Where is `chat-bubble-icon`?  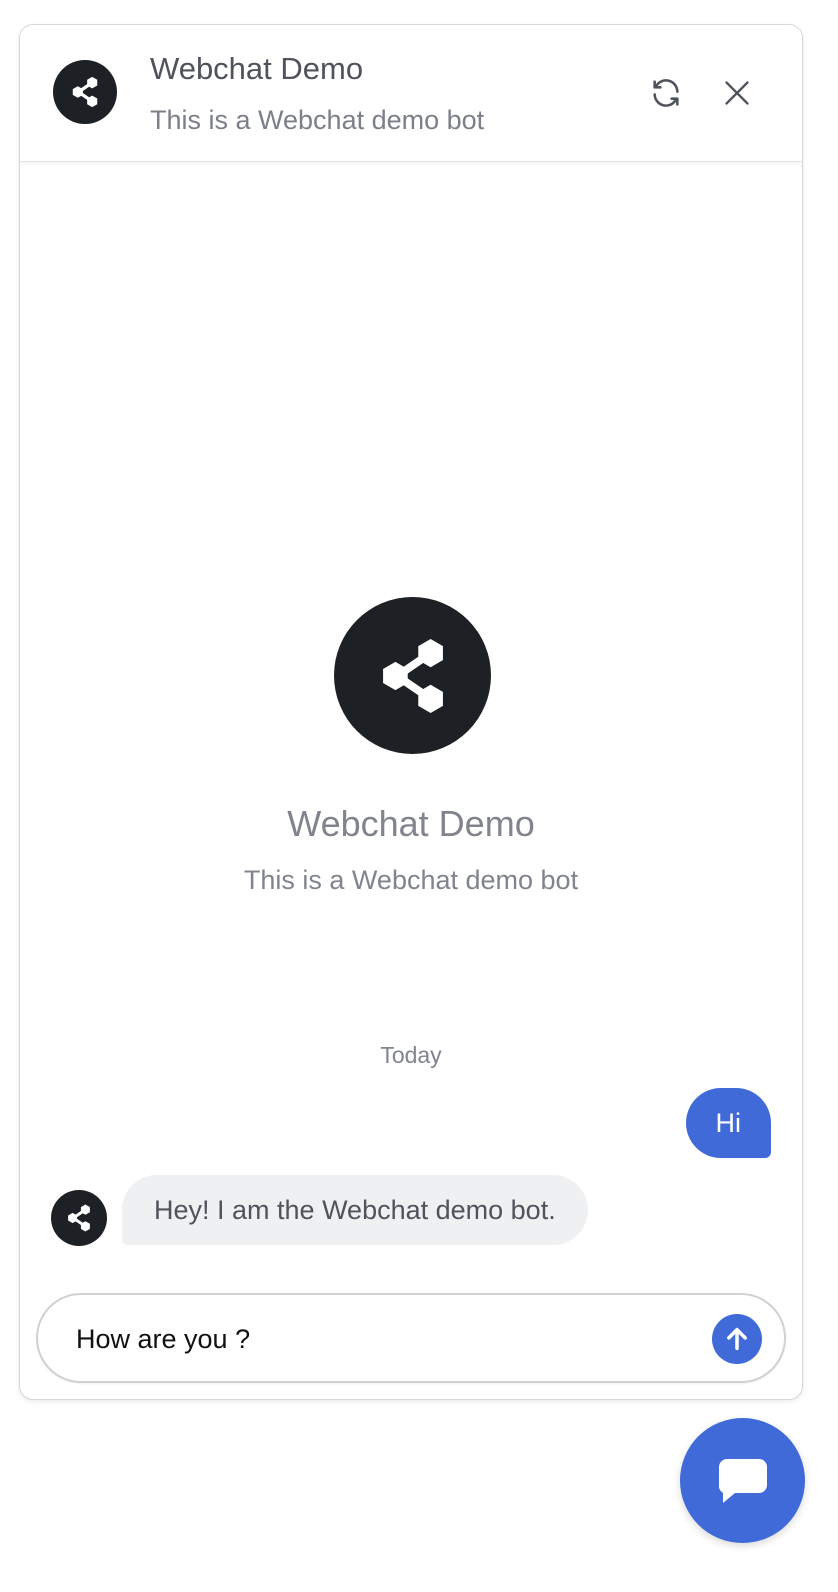
chat-bubble-icon is located at coordinates (742, 1480).